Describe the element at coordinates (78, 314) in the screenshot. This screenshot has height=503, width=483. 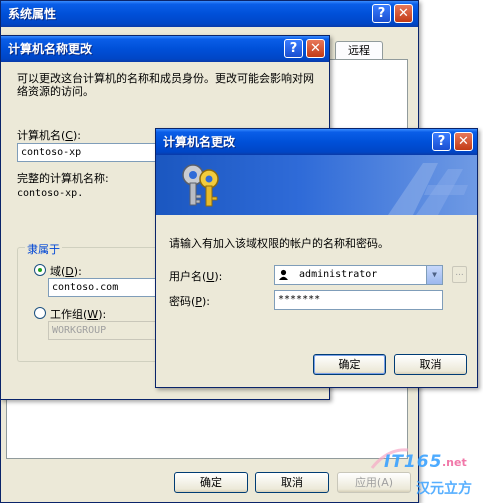
I see `workgroup-label: 工作组(W):` at that location.